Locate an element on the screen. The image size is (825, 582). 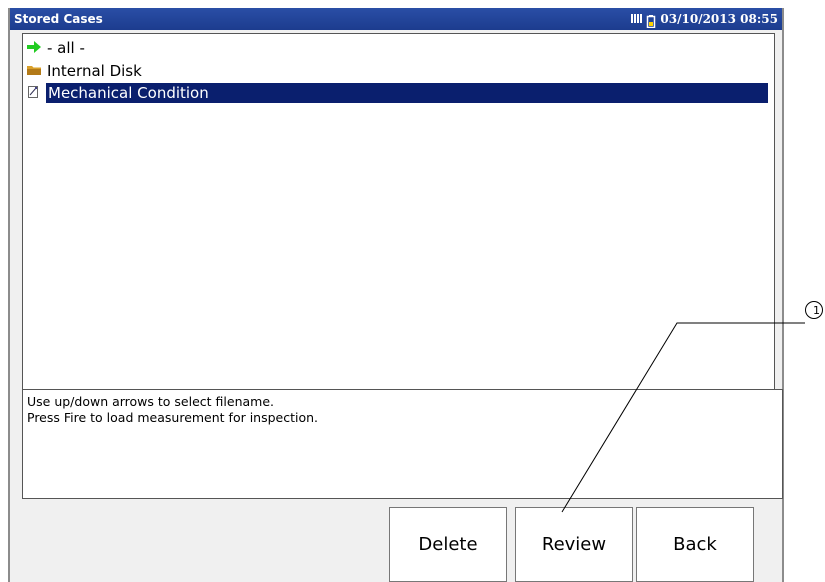
battery-icon is located at coordinates (651, 20).